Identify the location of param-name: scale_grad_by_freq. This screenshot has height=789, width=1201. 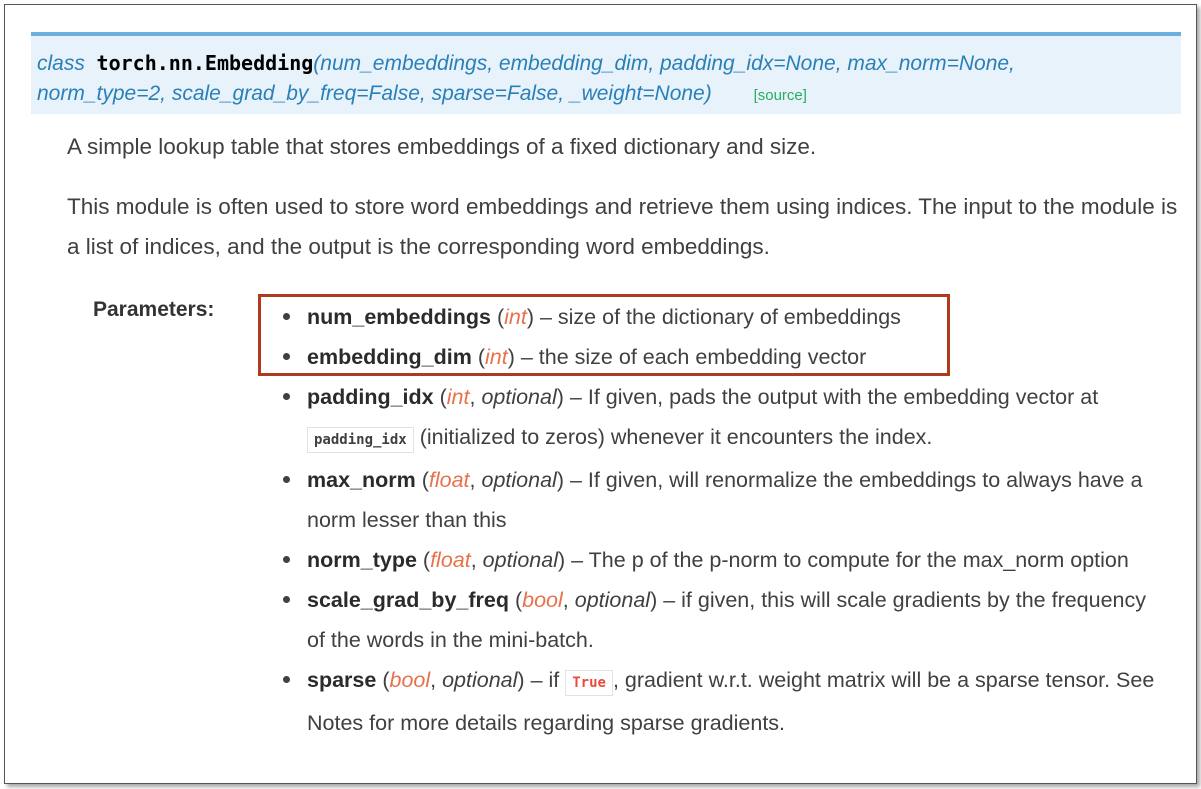
(408, 600).